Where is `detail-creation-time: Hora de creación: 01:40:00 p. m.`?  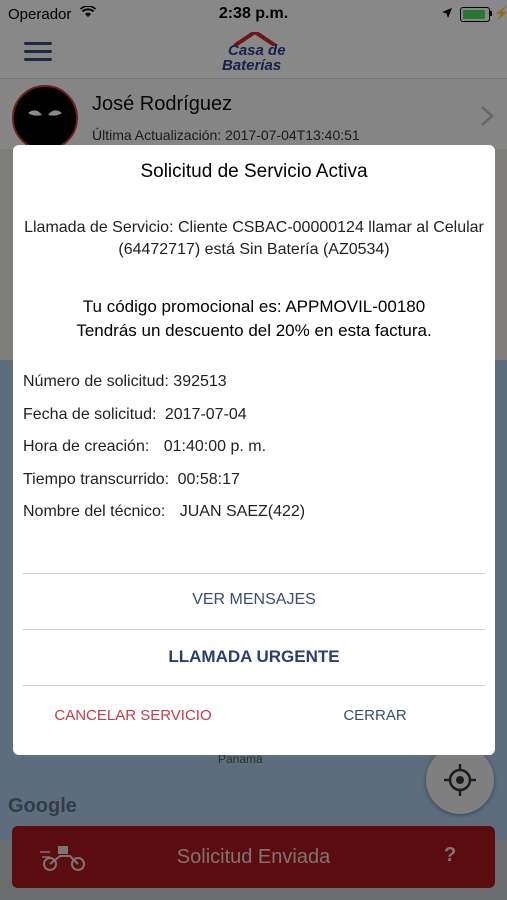 detail-creation-time: Hora de creación: 01:40:00 p. m. is located at coordinates (144, 447).